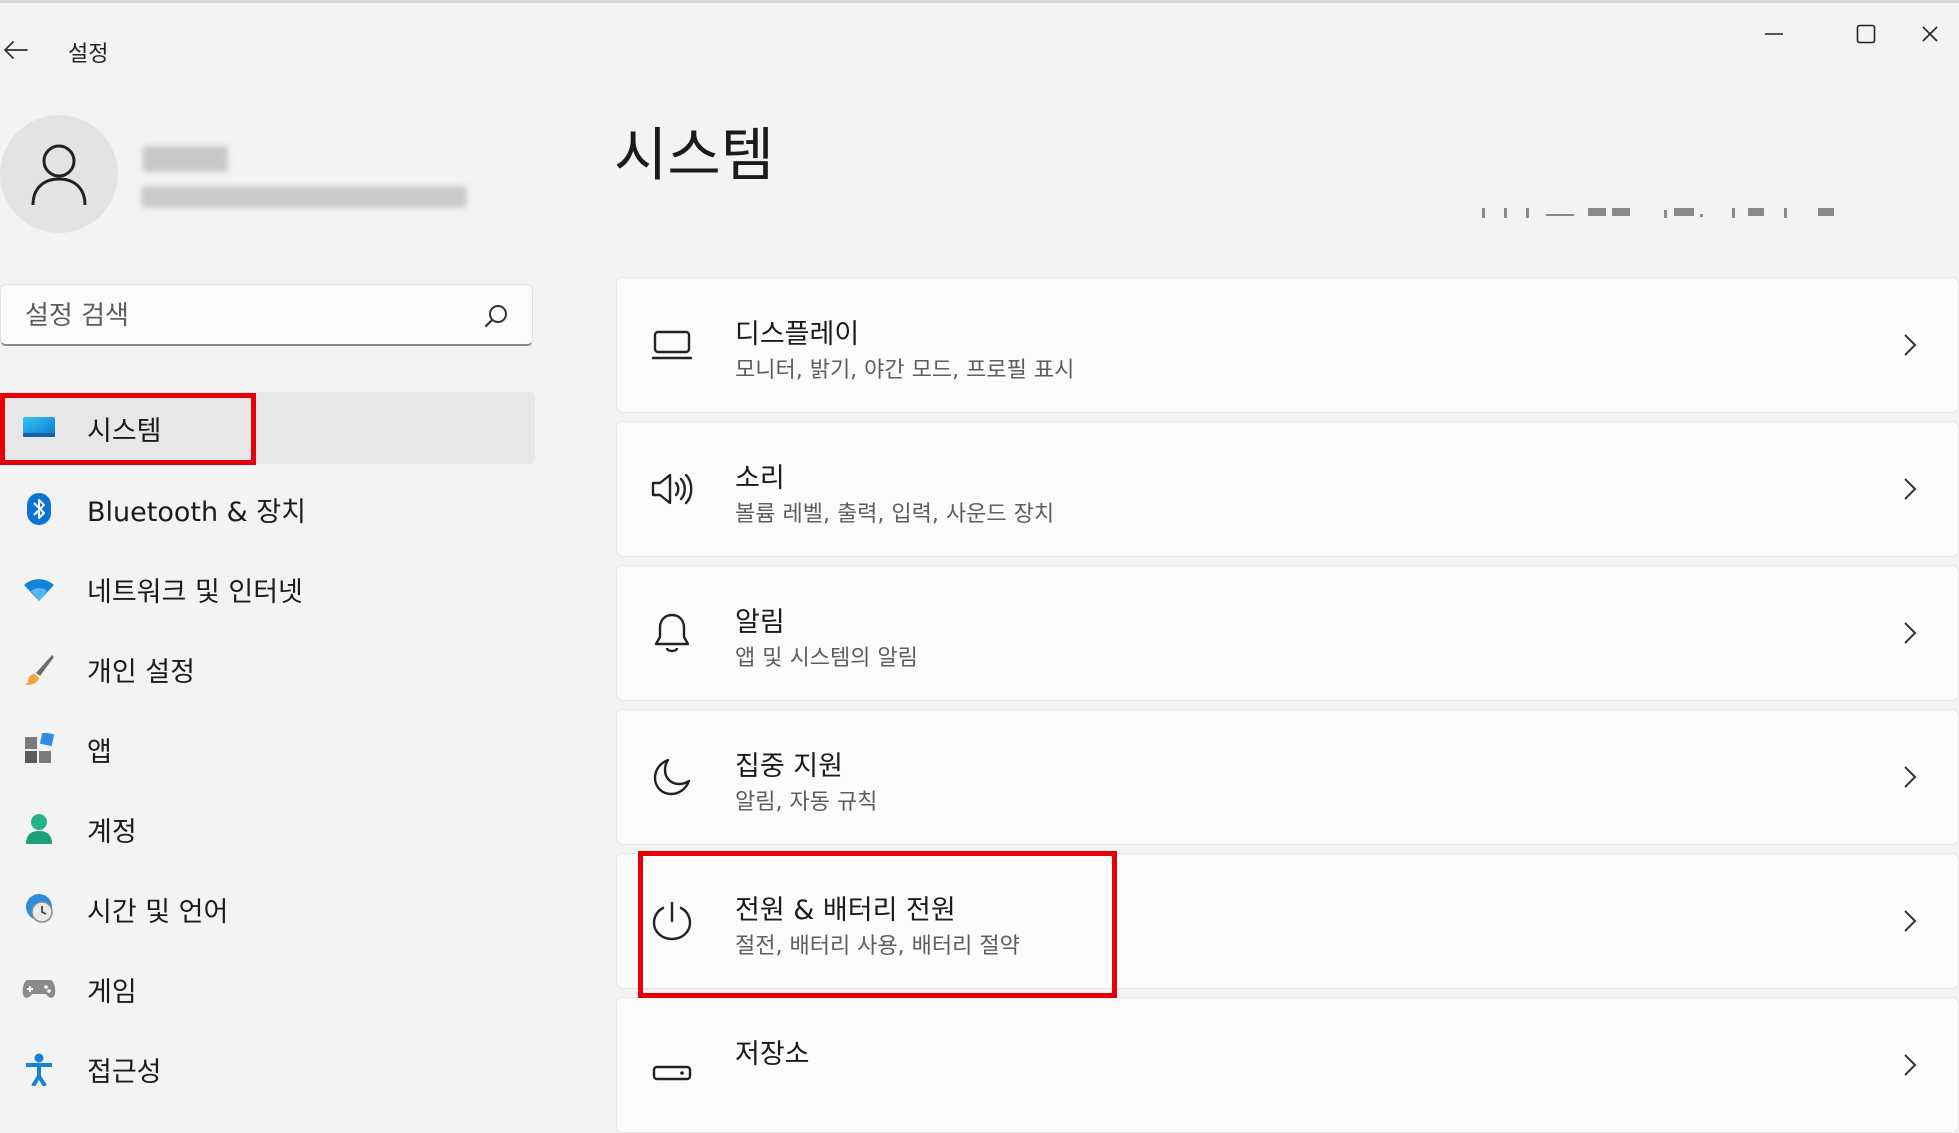 The height and width of the screenshot is (1133, 1959). What do you see at coordinates (267, 909) in the screenshot?
I see `sidebar-item-time-language: 시간 및 언어` at bounding box center [267, 909].